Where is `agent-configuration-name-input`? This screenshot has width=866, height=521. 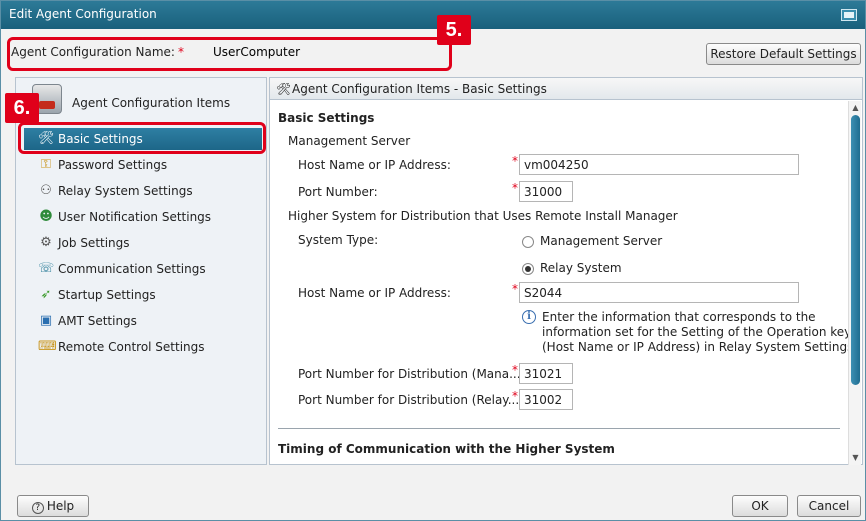 agent-configuration-name-input is located at coordinates (326, 52).